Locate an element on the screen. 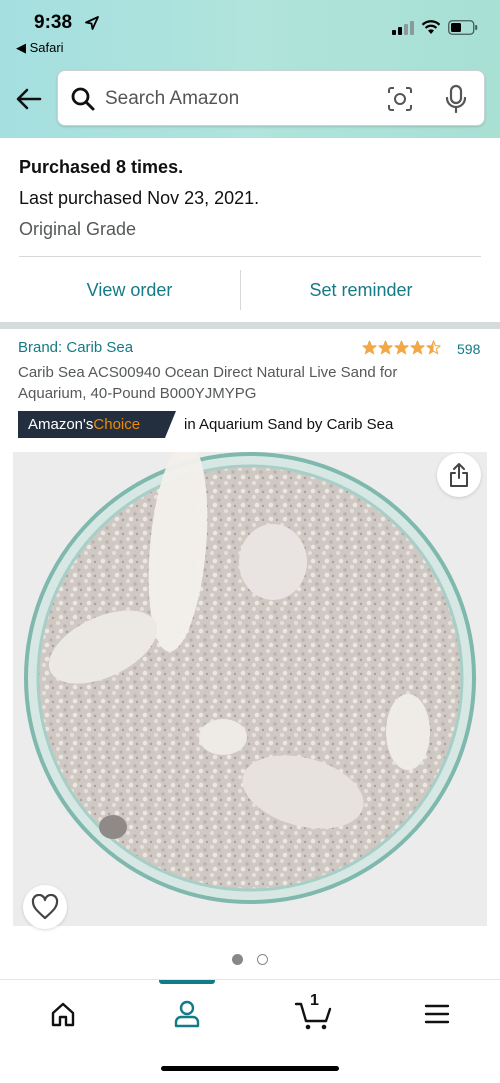  badge-prefix: Amazon's is located at coordinates (61, 424).